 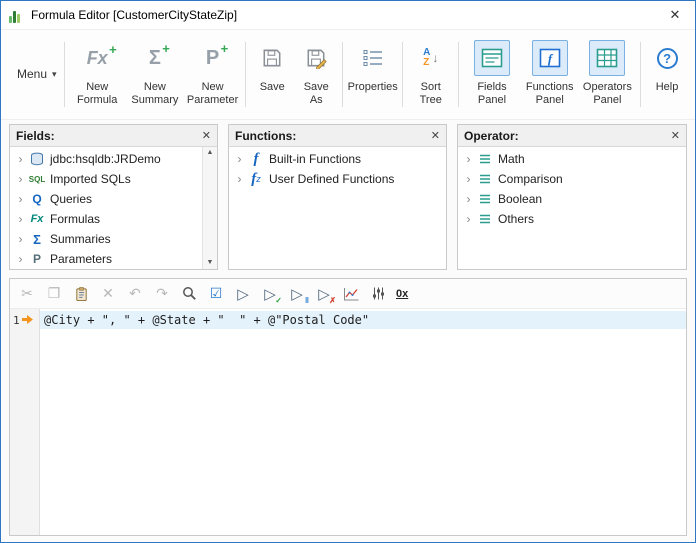 I want to click on menu-button: Menu ▾, so click(x=33, y=74).